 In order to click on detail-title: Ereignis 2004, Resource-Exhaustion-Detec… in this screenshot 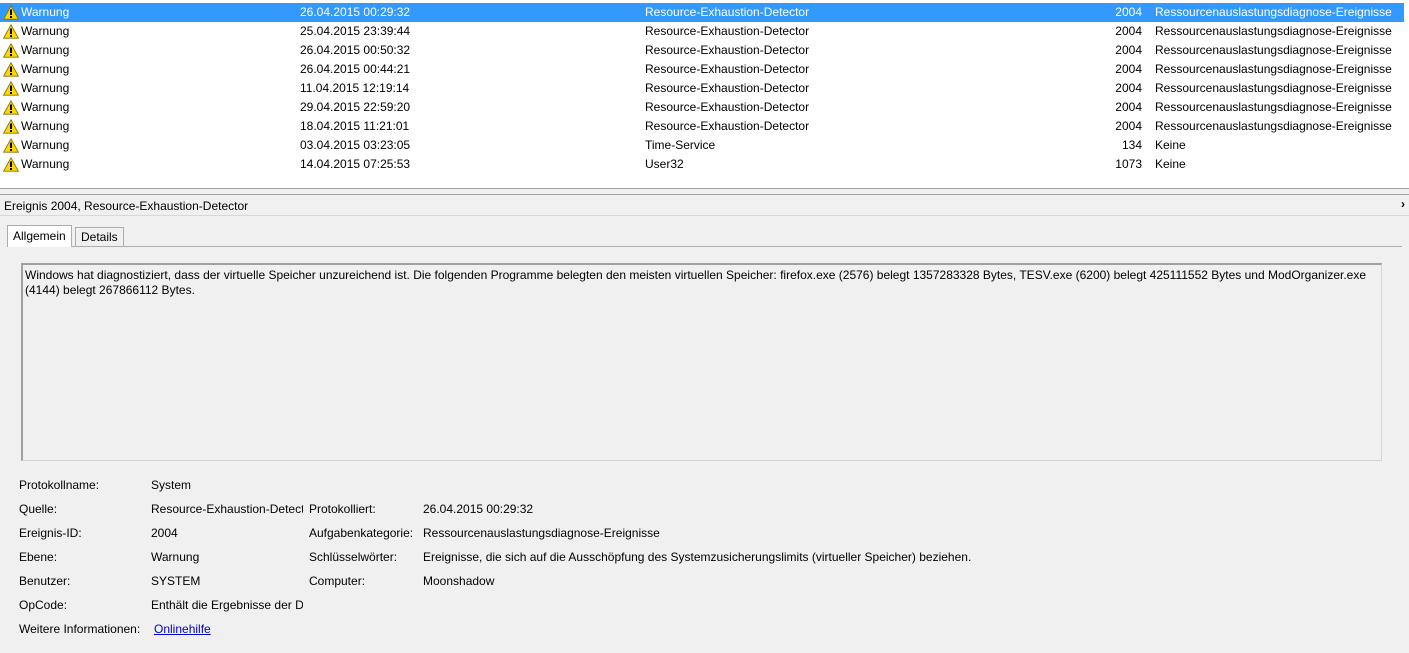, I will do `click(126, 206)`.